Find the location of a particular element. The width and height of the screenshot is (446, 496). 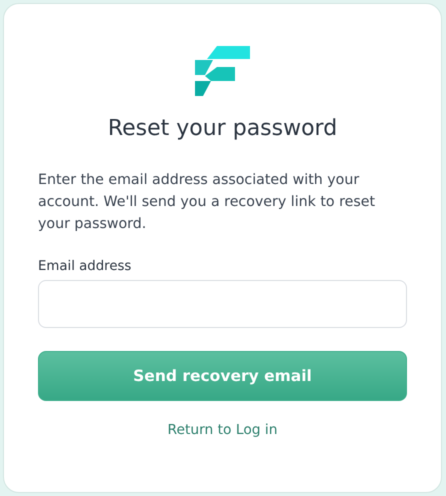

page-title: Reset your password is located at coordinates (222, 128).